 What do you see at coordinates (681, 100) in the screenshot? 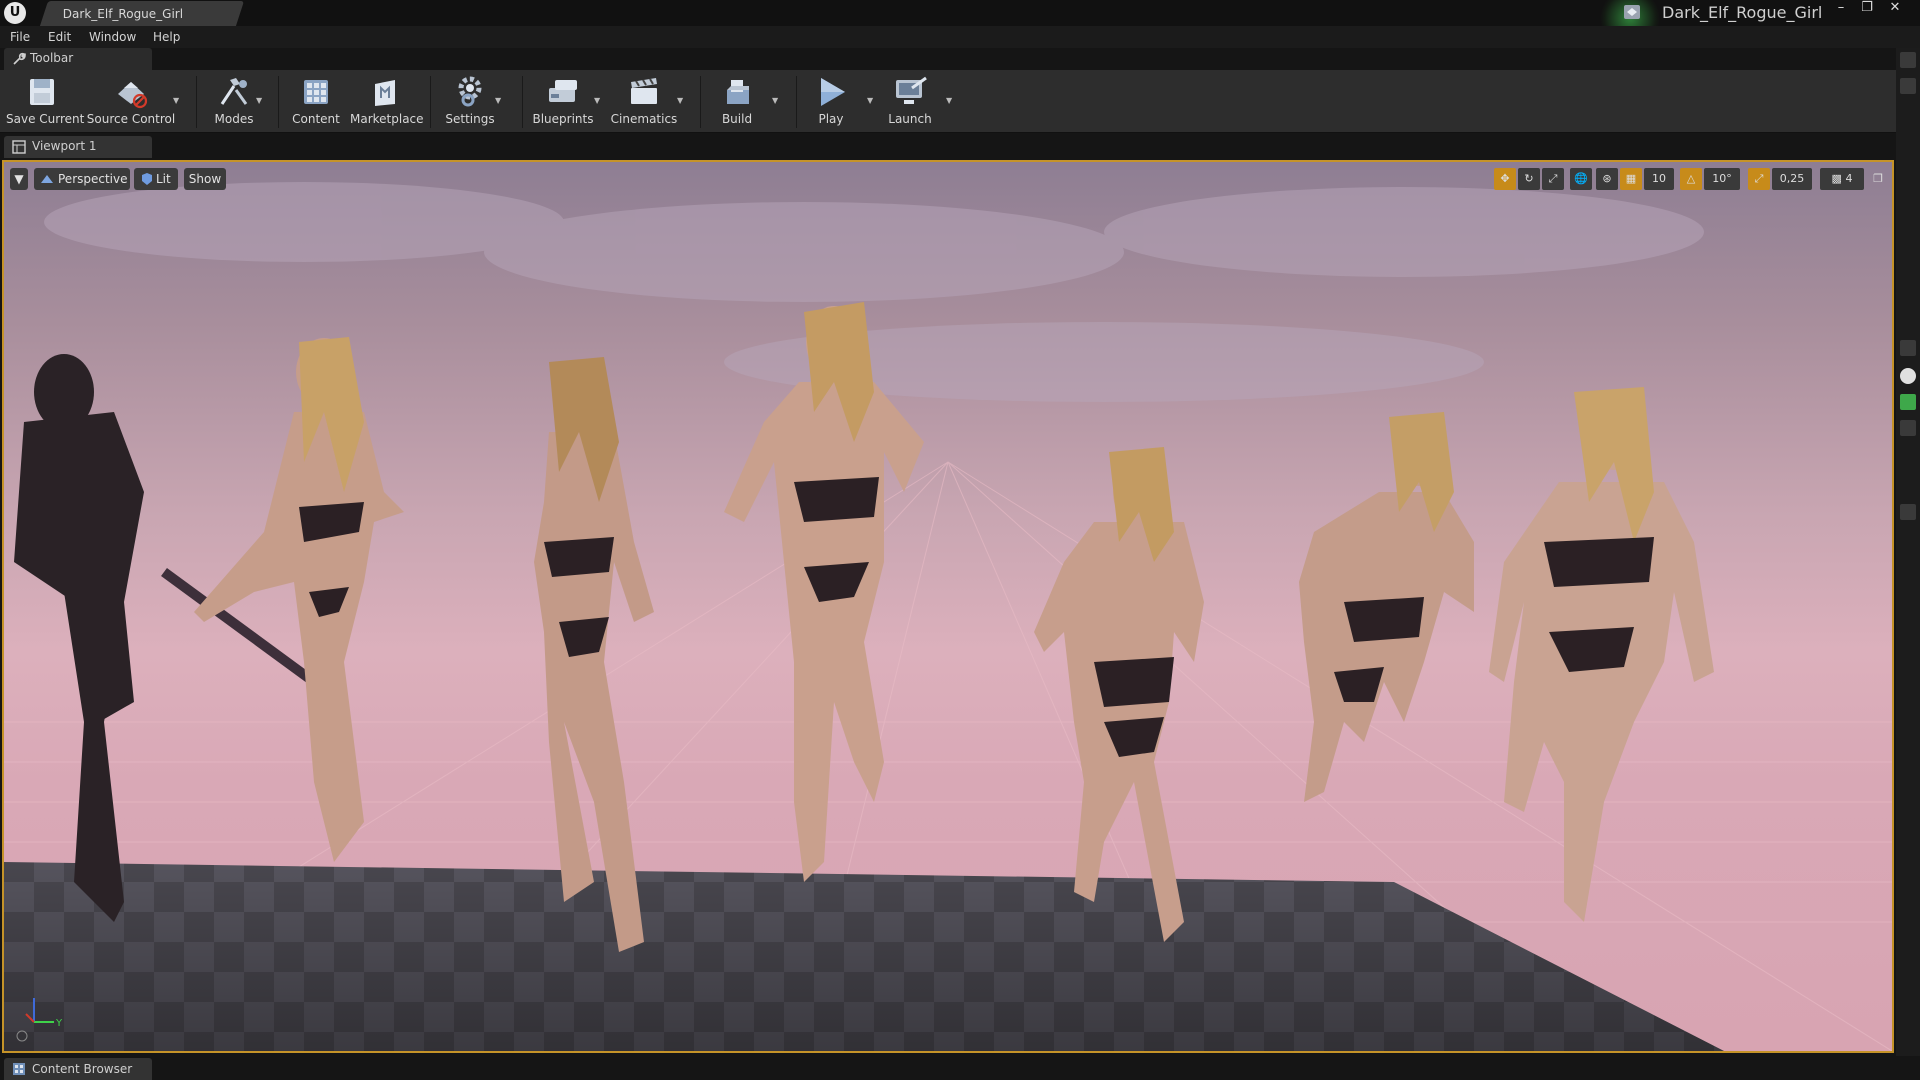
I see `cinematics-dropdown-icon: ▼` at bounding box center [681, 100].